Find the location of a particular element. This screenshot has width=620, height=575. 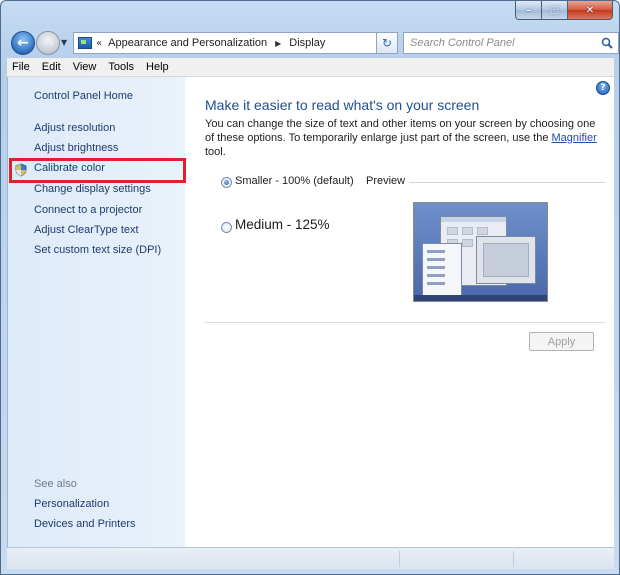

divider is located at coordinates (405, 322).